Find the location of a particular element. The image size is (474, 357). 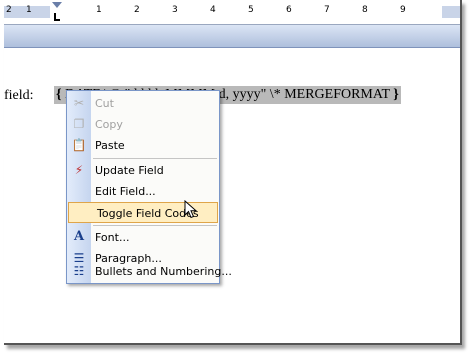

mouse-pointer-icon is located at coordinates (191, 209).